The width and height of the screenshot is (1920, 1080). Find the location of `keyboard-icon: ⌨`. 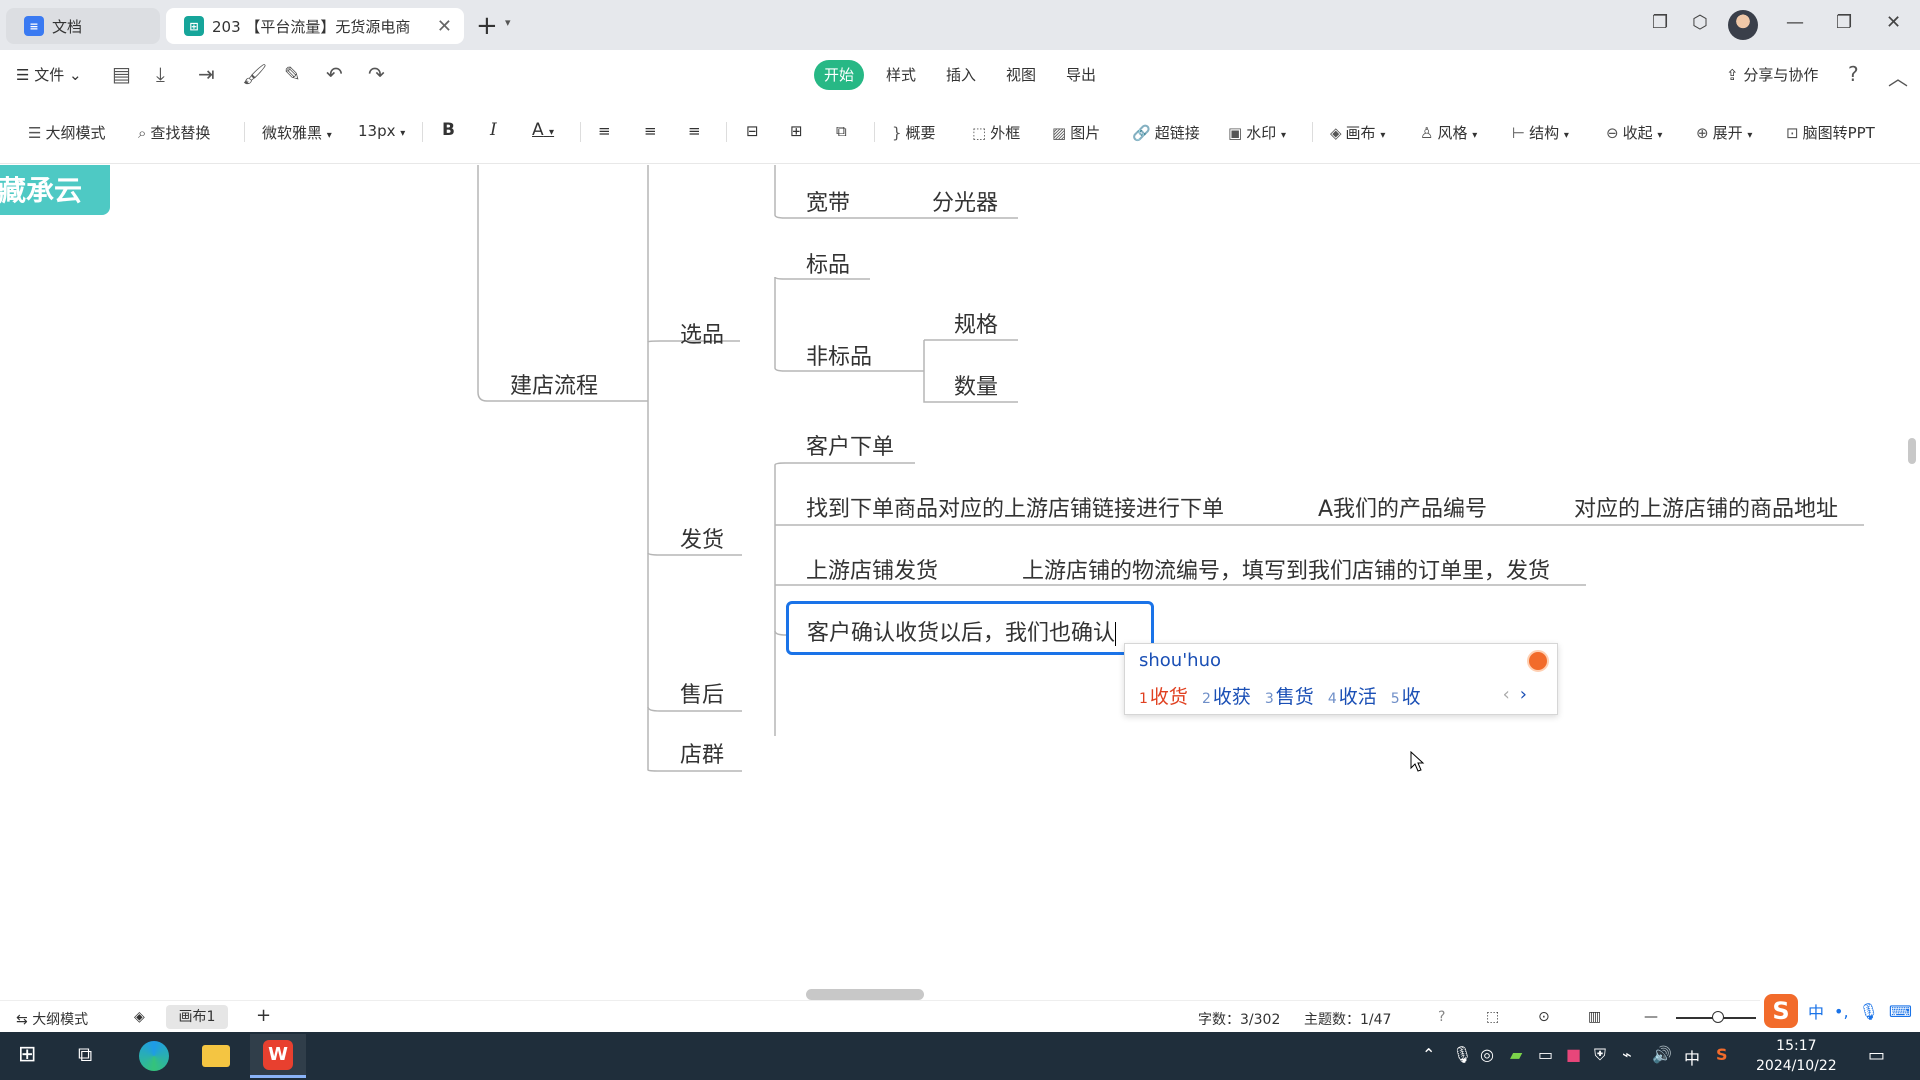

keyboard-icon: ⌨ is located at coordinates (1900, 1011).